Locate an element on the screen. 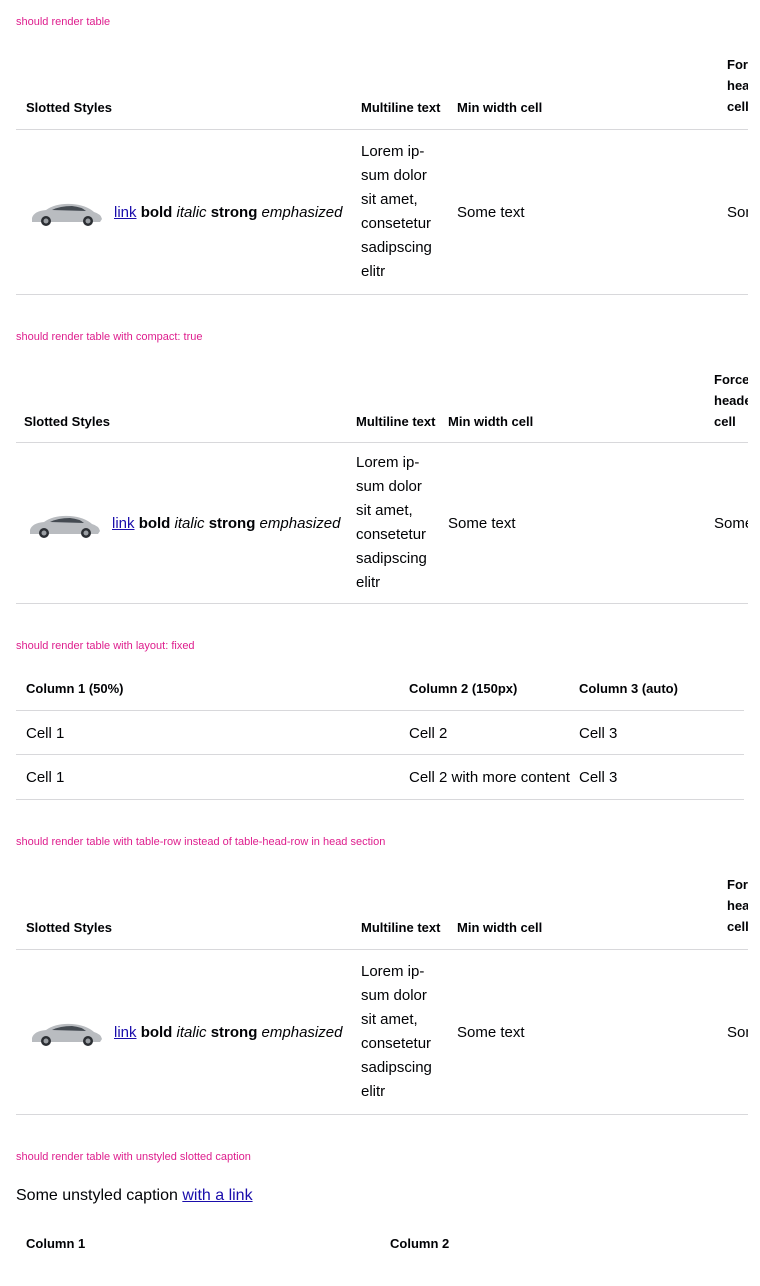 This screenshot has width=760, height=1286. table-cell: Cell 2 with more content is located at coordinates (489, 777).